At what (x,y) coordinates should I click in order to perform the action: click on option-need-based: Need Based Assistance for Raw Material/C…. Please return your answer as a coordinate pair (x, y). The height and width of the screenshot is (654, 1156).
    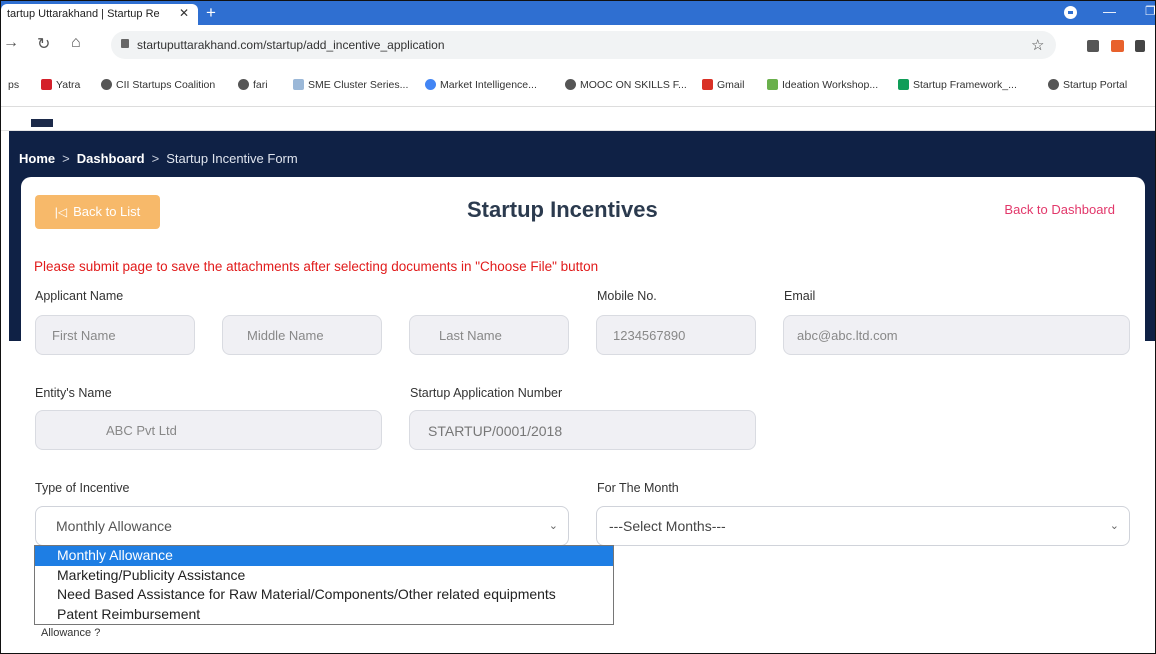
    Looking at the image, I should click on (324, 595).